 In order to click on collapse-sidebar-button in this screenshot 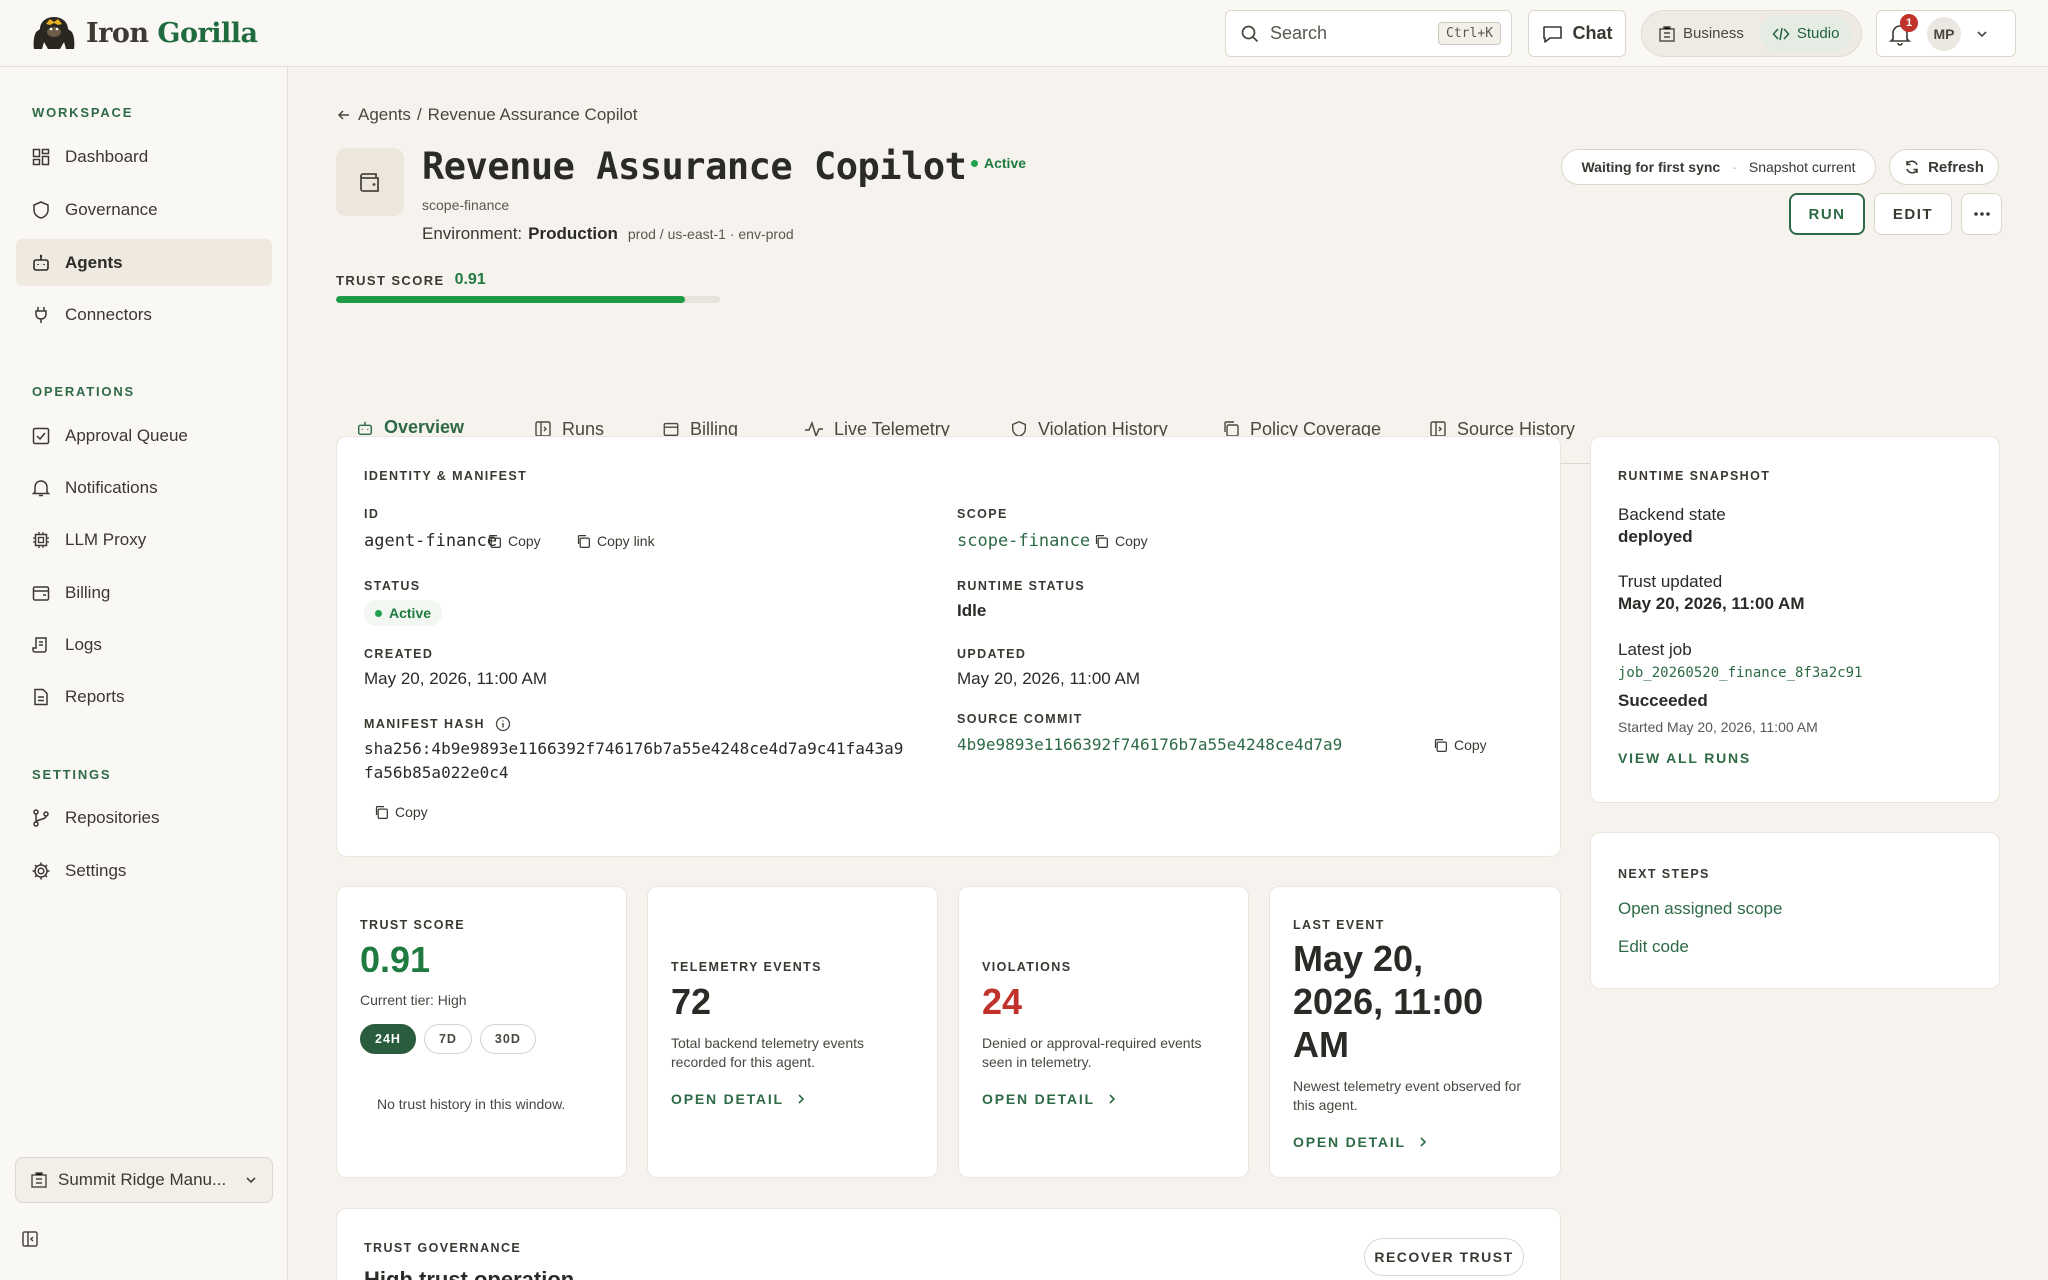, I will do `click(30, 1239)`.